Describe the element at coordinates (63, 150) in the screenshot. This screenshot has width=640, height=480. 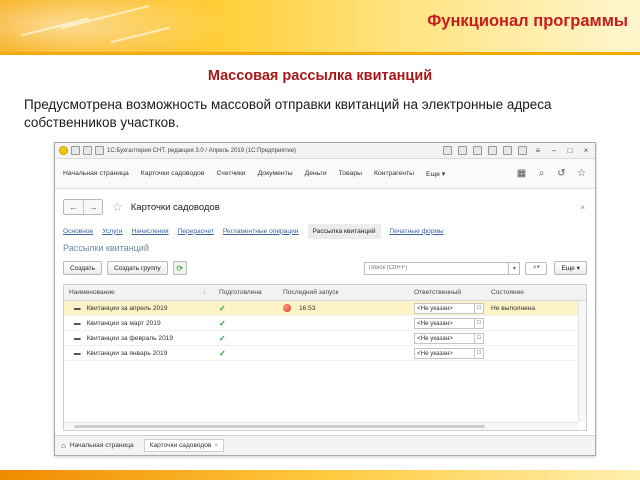
I see `app-logo-icon` at that location.